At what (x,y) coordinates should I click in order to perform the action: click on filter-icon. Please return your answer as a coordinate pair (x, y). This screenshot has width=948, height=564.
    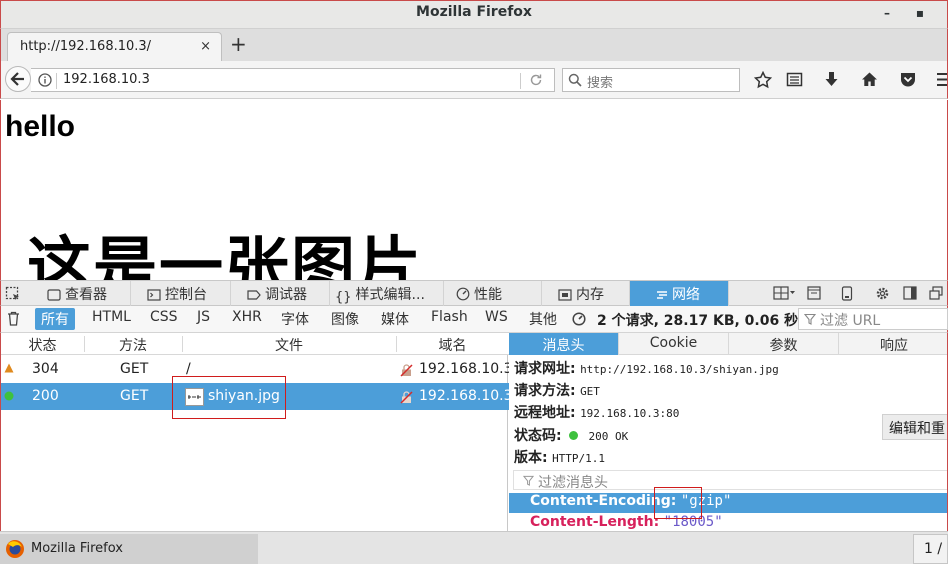
    Looking at the image, I should click on (528, 480).